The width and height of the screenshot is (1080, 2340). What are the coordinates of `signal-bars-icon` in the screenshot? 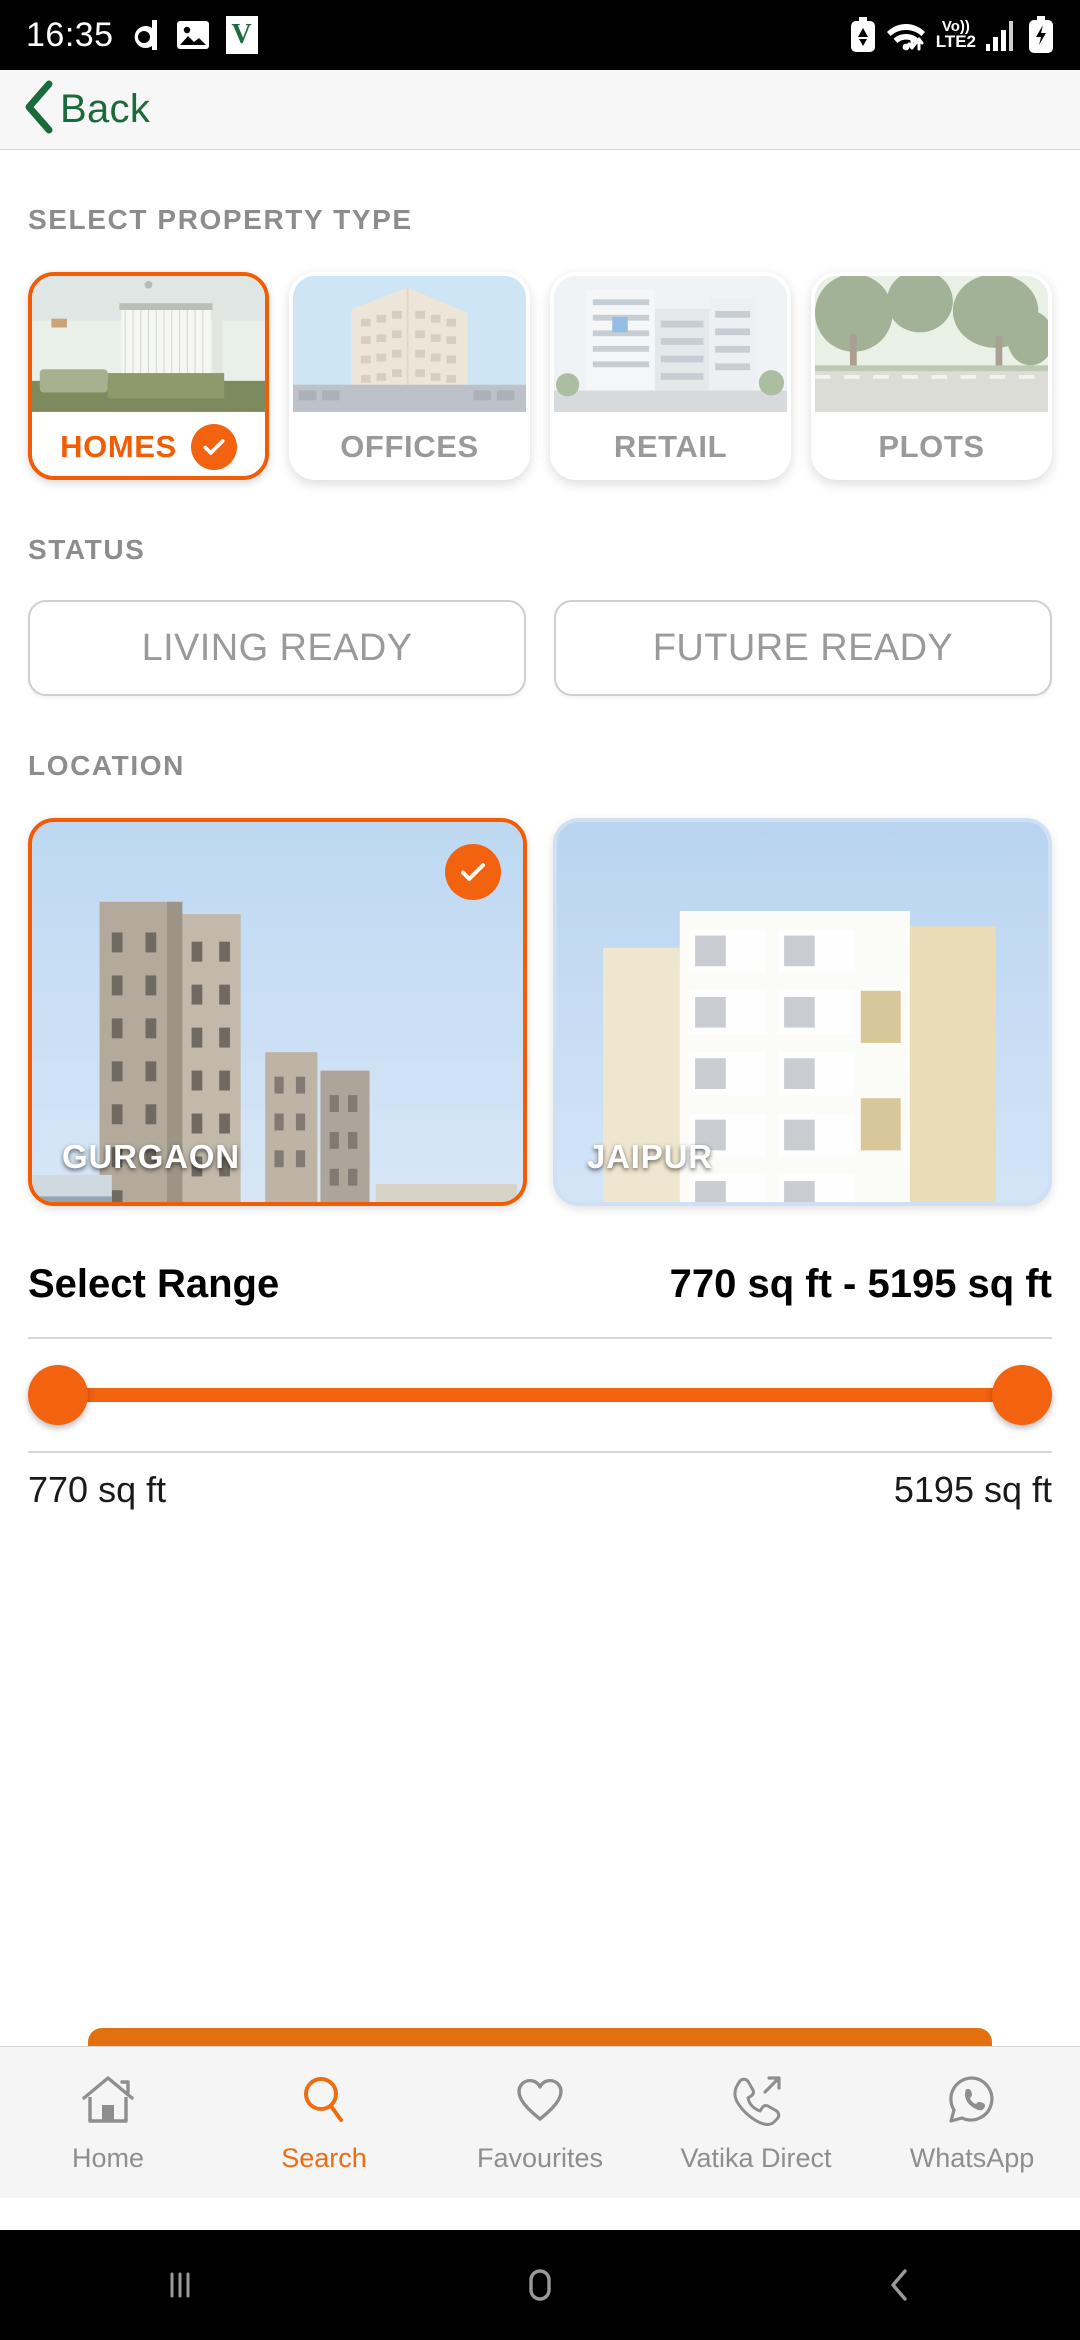 It's located at (1002, 35).